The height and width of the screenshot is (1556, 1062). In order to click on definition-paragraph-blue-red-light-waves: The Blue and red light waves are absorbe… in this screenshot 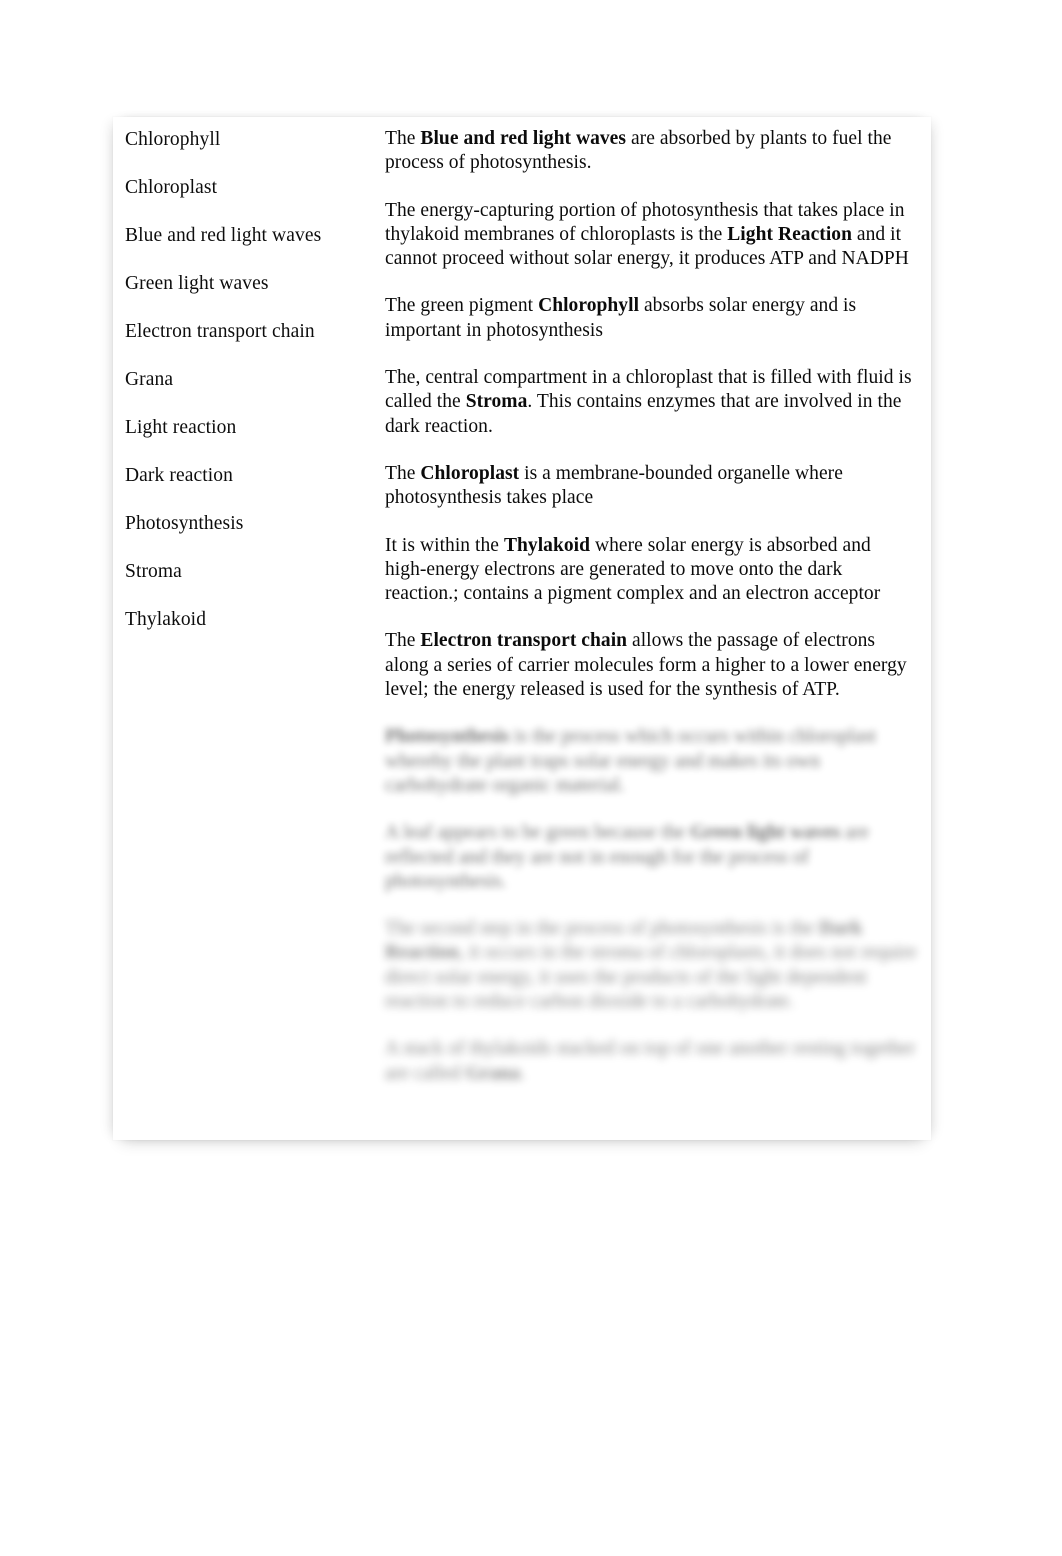, I will do `click(651, 151)`.